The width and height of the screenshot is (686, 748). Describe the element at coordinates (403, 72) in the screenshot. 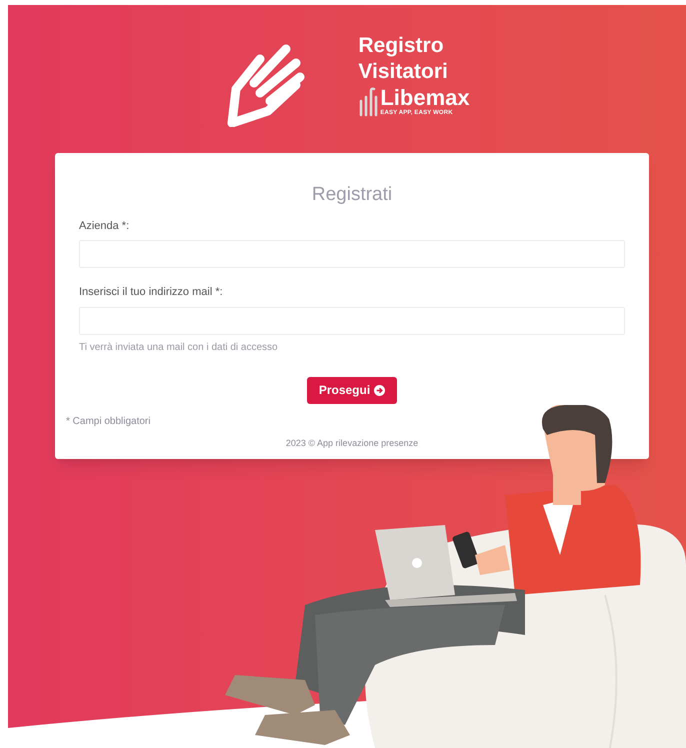

I see `app-title: Visitatori` at that location.